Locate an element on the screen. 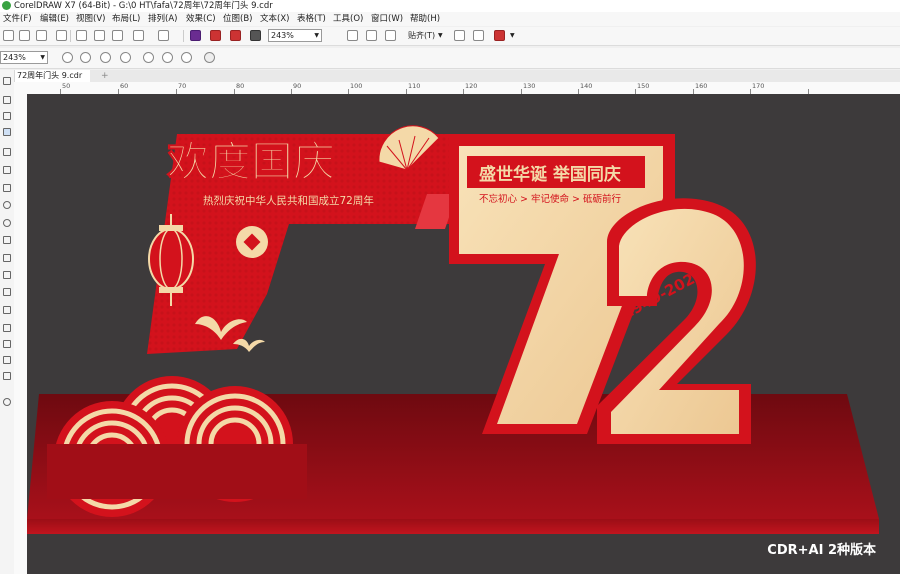 The width and height of the screenshot is (900, 574). search-content-icon is located at coordinates (195, 35).